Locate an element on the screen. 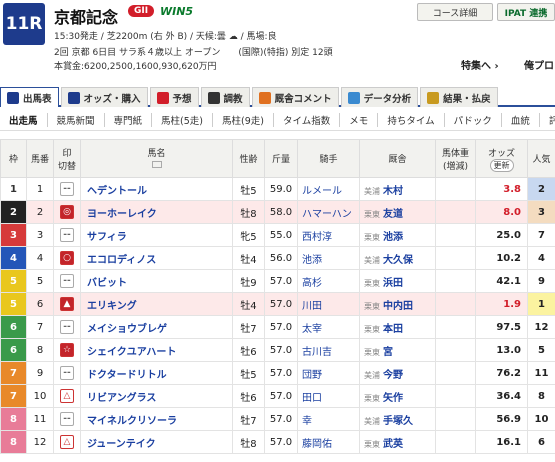  odds-cell: 36.4 is located at coordinates (501, 396).